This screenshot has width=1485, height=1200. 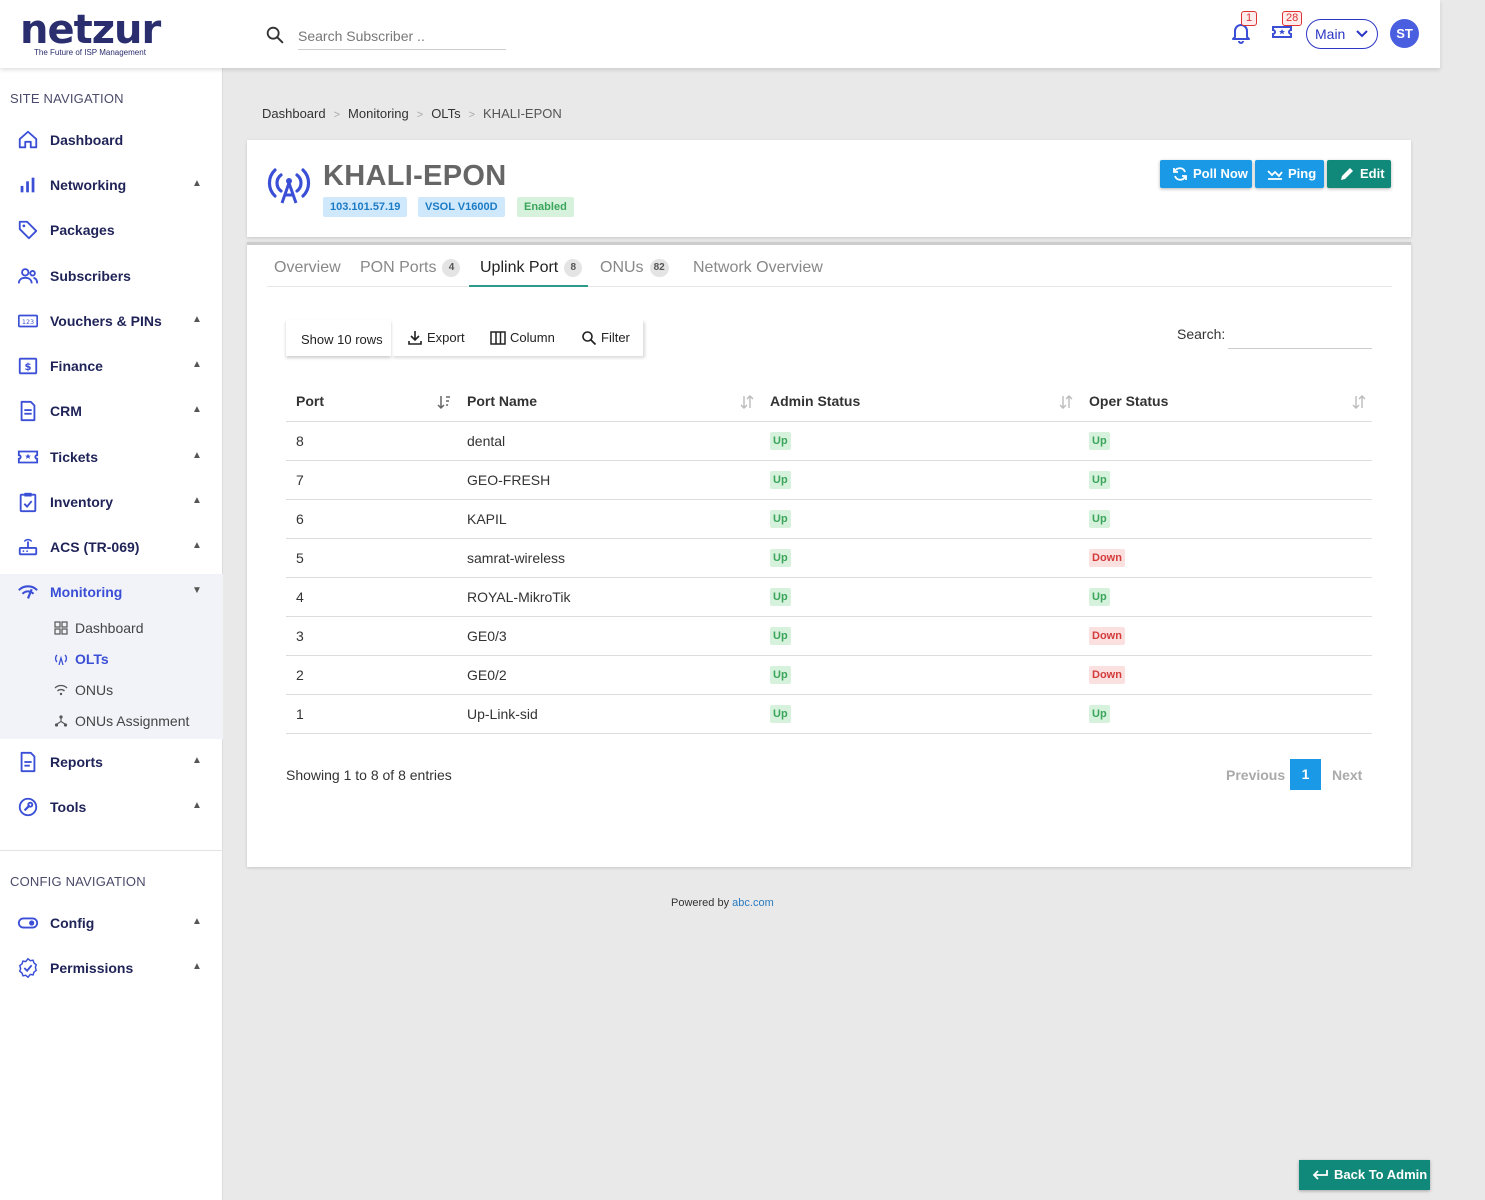 What do you see at coordinates (531, 273) in the screenshot?
I see `tab-uplink-port: Uplink Port 8` at bounding box center [531, 273].